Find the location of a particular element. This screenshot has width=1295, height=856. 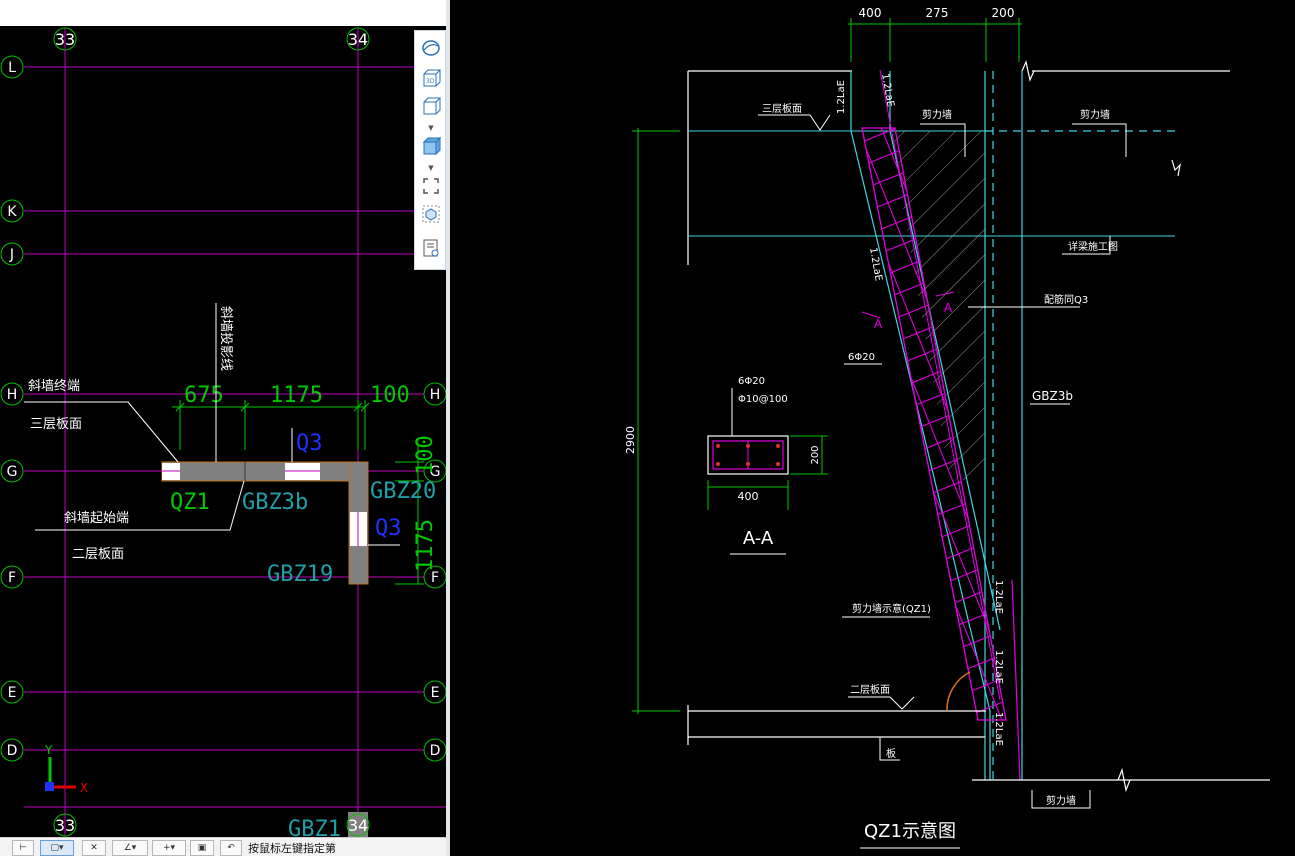

cross-icon: ✕ is located at coordinates (94, 848).